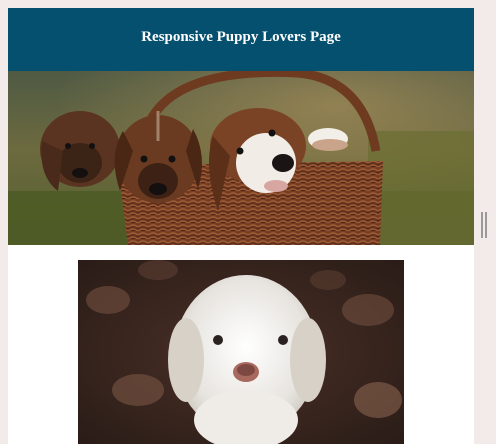 This screenshot has width=496, height=444. I want to click on resize-handle, so click(484, 225).